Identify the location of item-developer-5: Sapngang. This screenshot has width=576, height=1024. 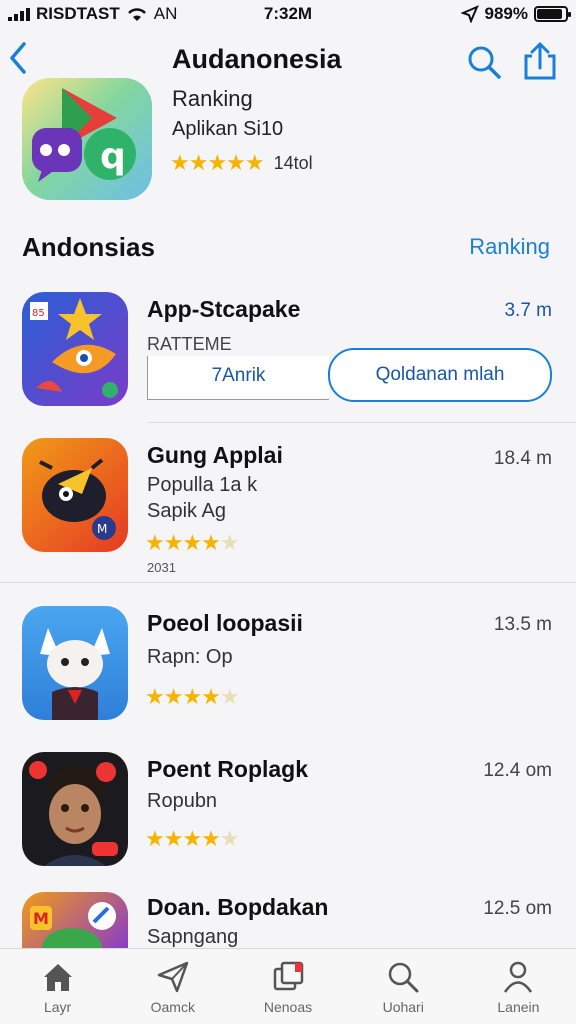
(193, 937).